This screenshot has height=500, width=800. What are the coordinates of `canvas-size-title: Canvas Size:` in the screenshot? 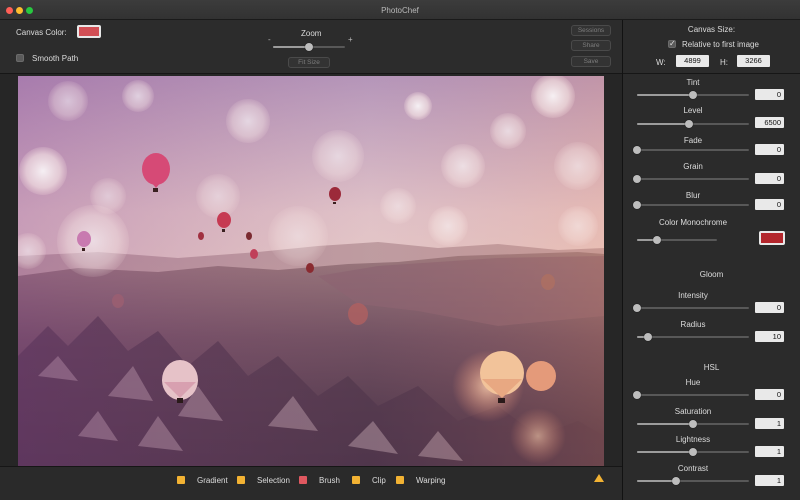 It's located at (711, 29).